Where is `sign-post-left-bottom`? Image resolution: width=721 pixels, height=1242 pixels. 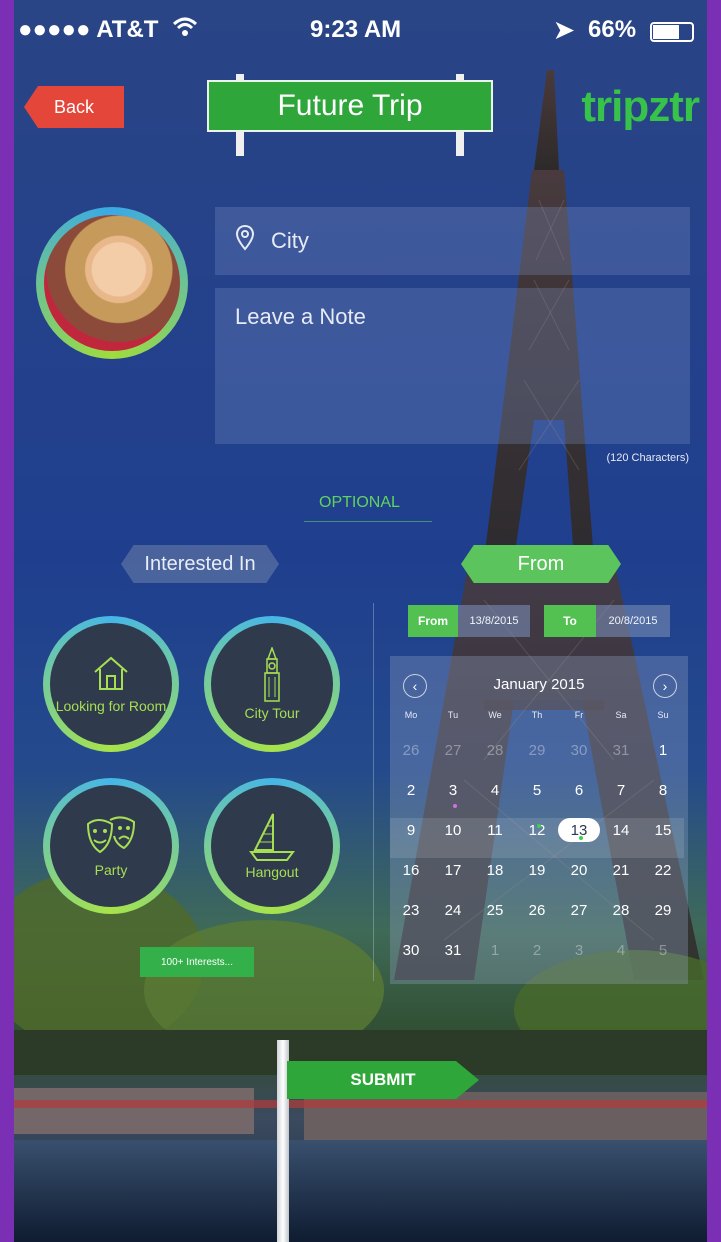
sign-post-left-bottom is located at coordinates (240, 143).